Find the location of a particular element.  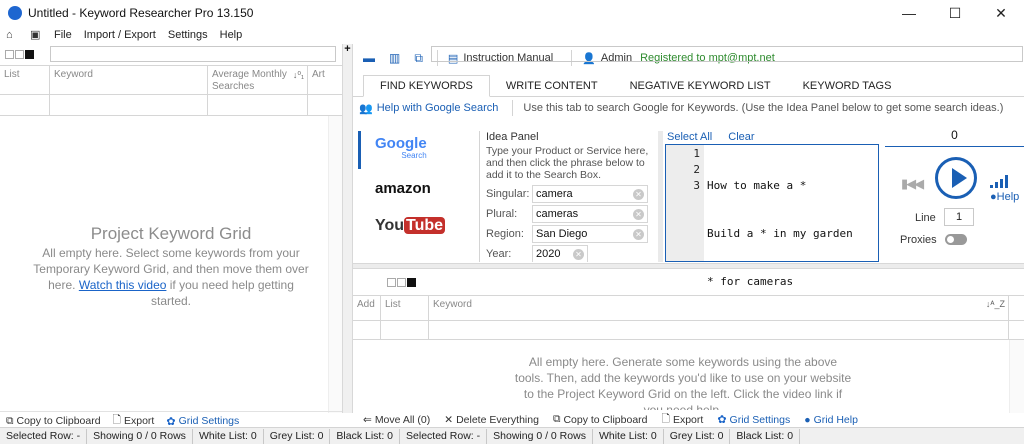

window-title: Untitled - Keyword Researcher Pro 13.150 is located at coordinates (141, 13).